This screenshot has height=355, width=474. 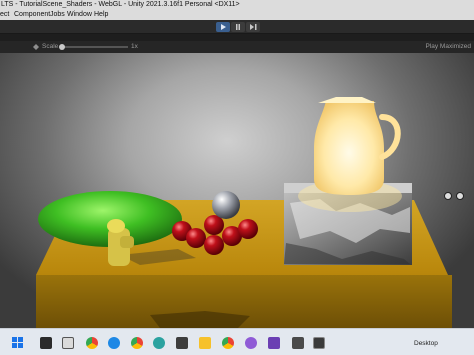 What do you see at coordinates (319, 343) in the screenshot?
I see `unity-icon` at bounding box center [319, 343].